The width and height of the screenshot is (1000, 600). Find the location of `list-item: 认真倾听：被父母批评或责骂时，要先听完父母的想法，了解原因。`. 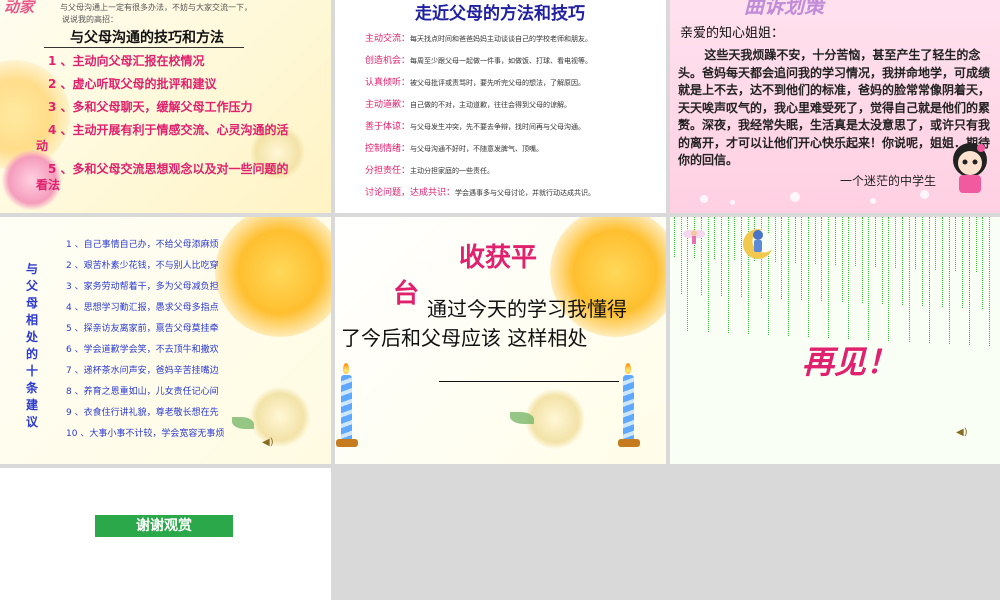

list-item: 认真倾听：被父母批评或责骂时，要先听完父母的想法，了解原因。 is located at coordinates (475, 81).